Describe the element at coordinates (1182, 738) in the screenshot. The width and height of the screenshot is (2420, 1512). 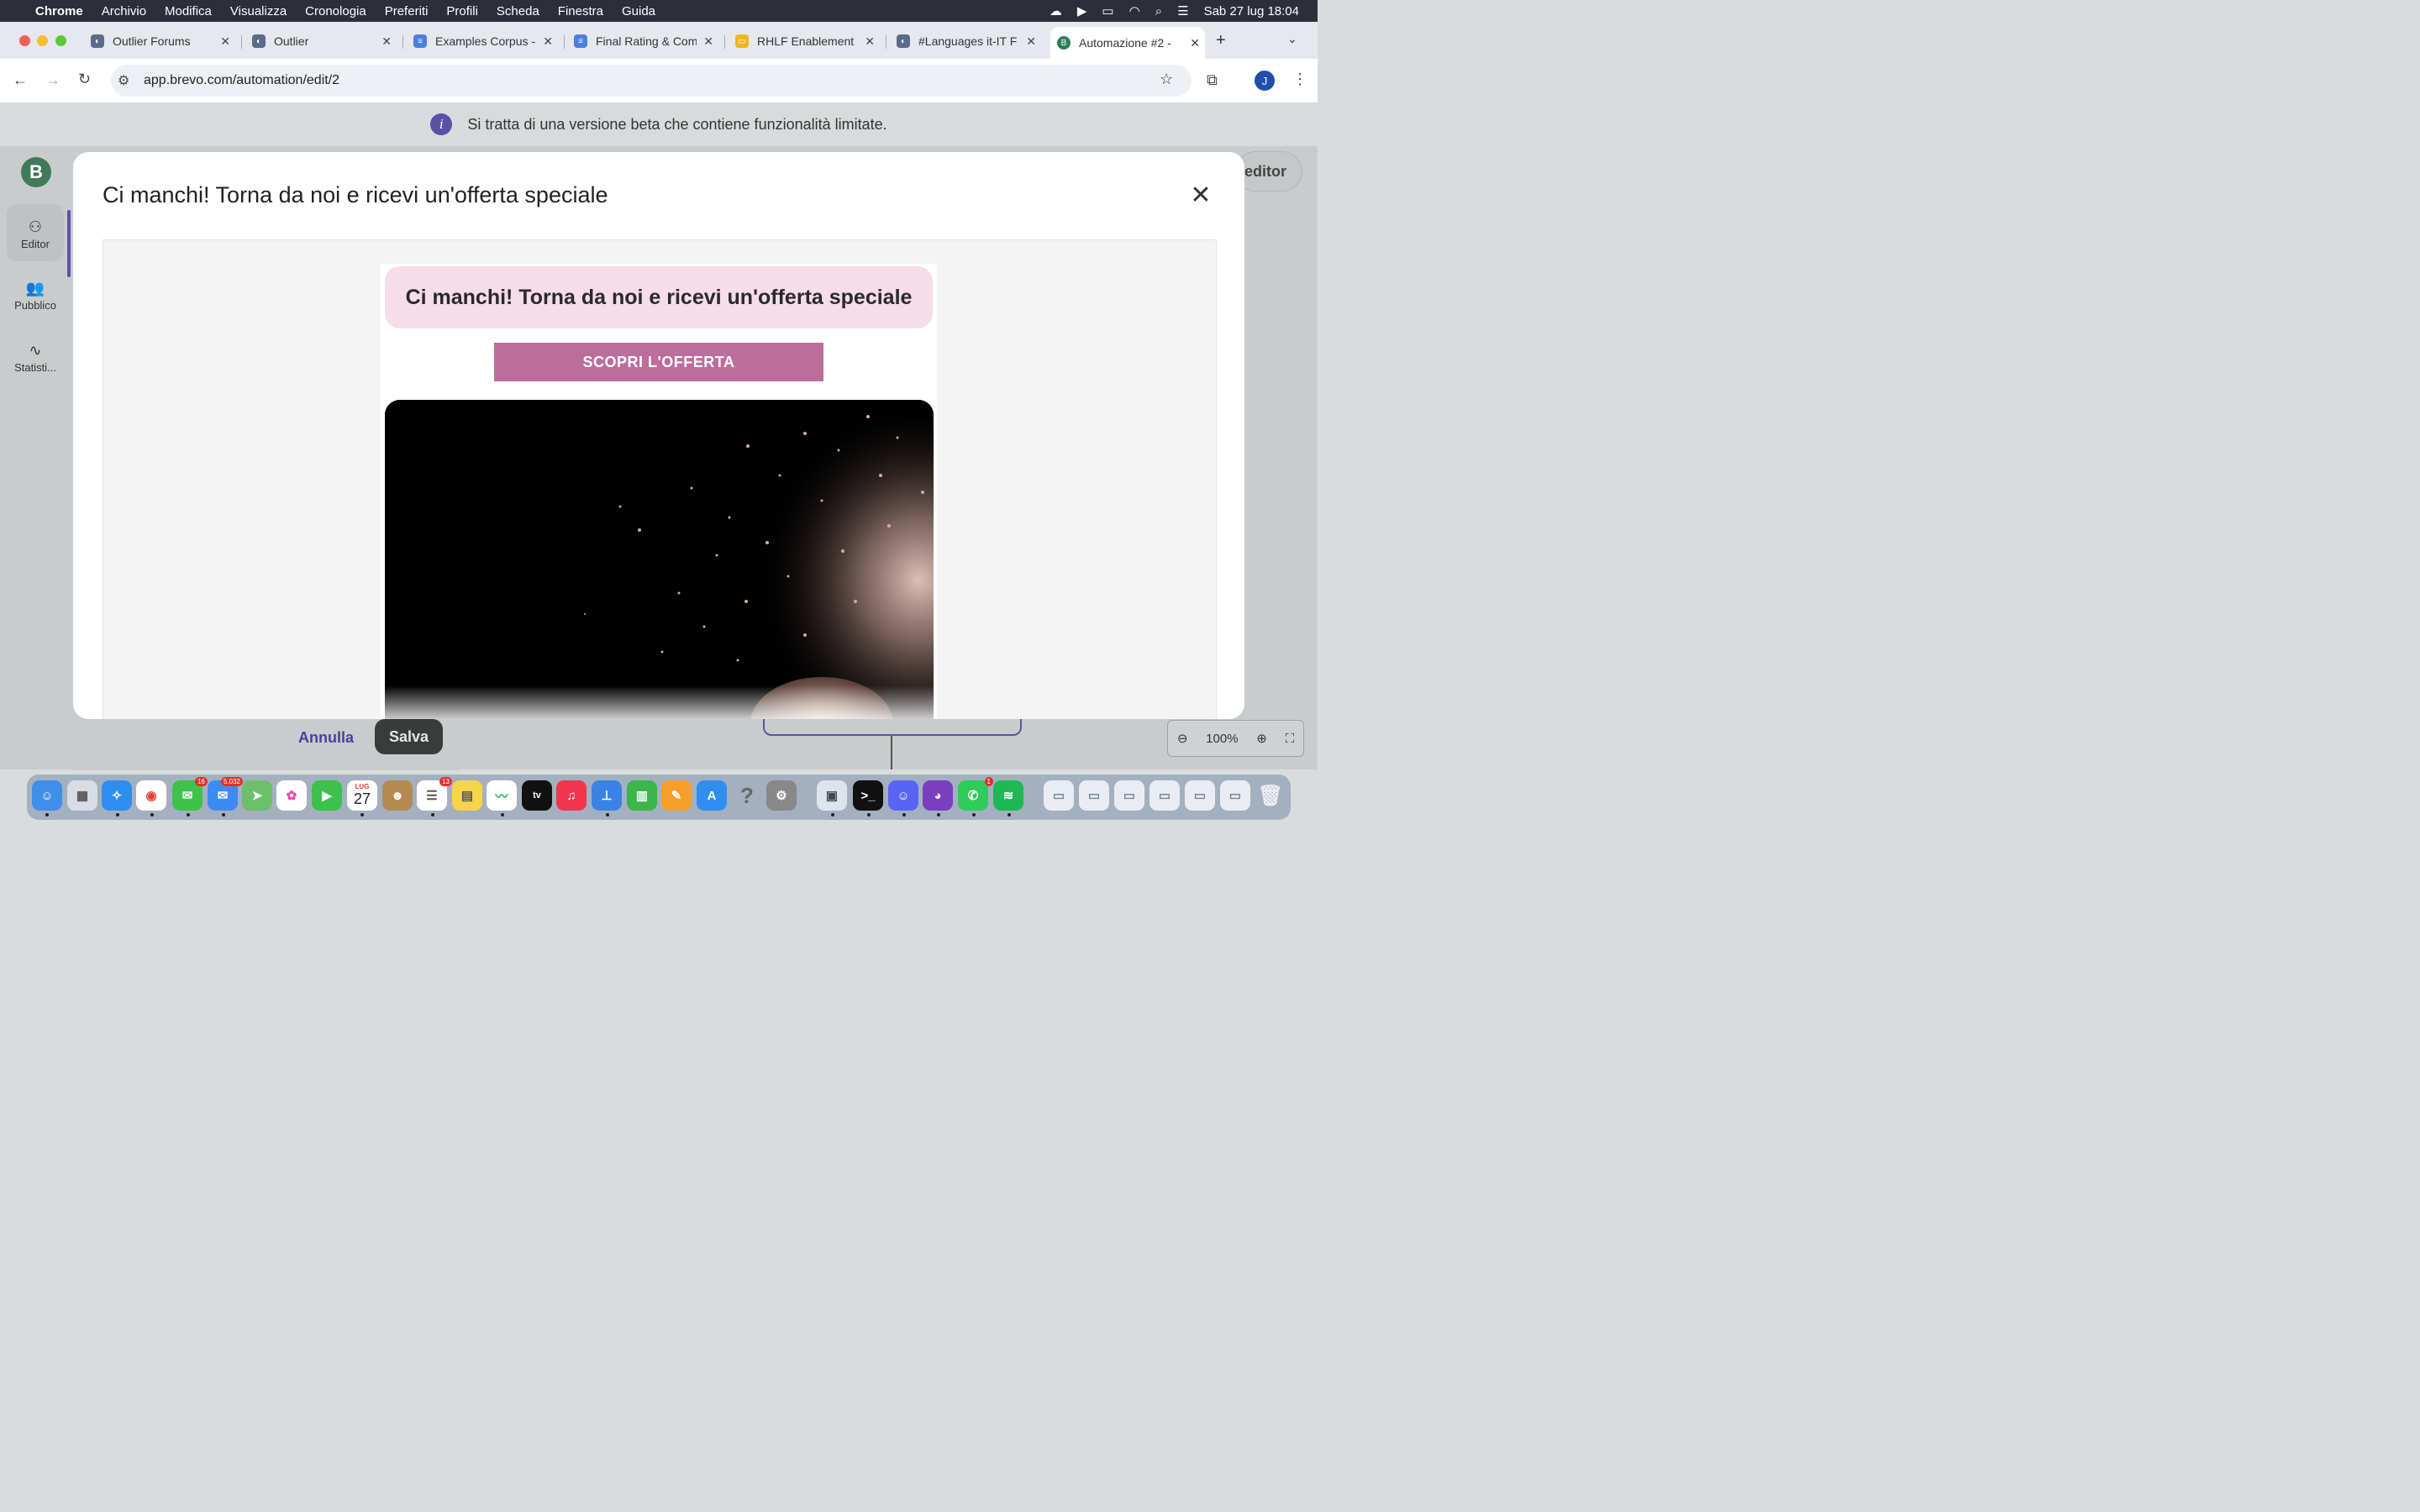
I see `zoom-out-icon: ⊖` at that location.